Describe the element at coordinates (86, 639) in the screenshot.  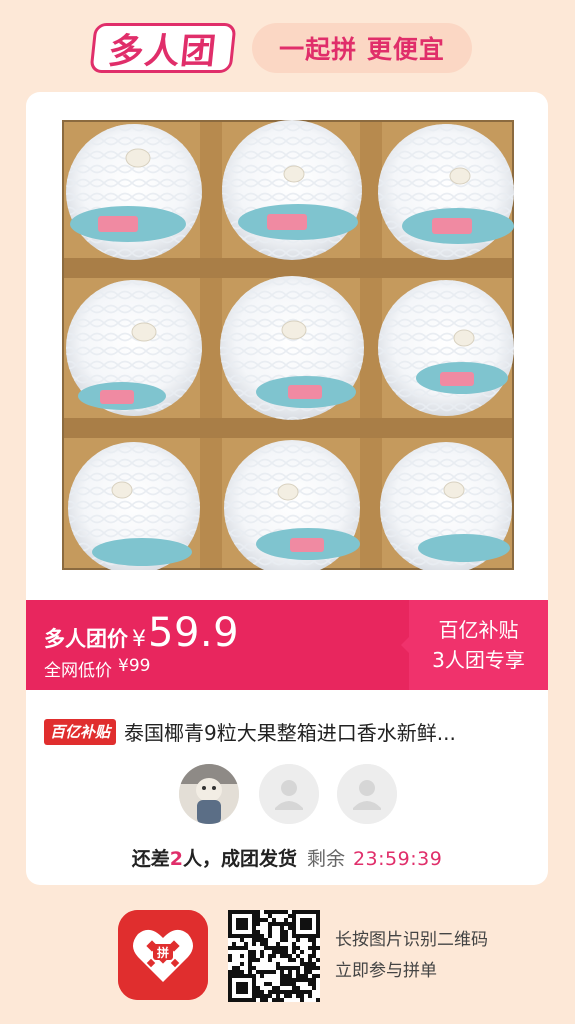
I see `group-price-label: 多人团价` at that location.